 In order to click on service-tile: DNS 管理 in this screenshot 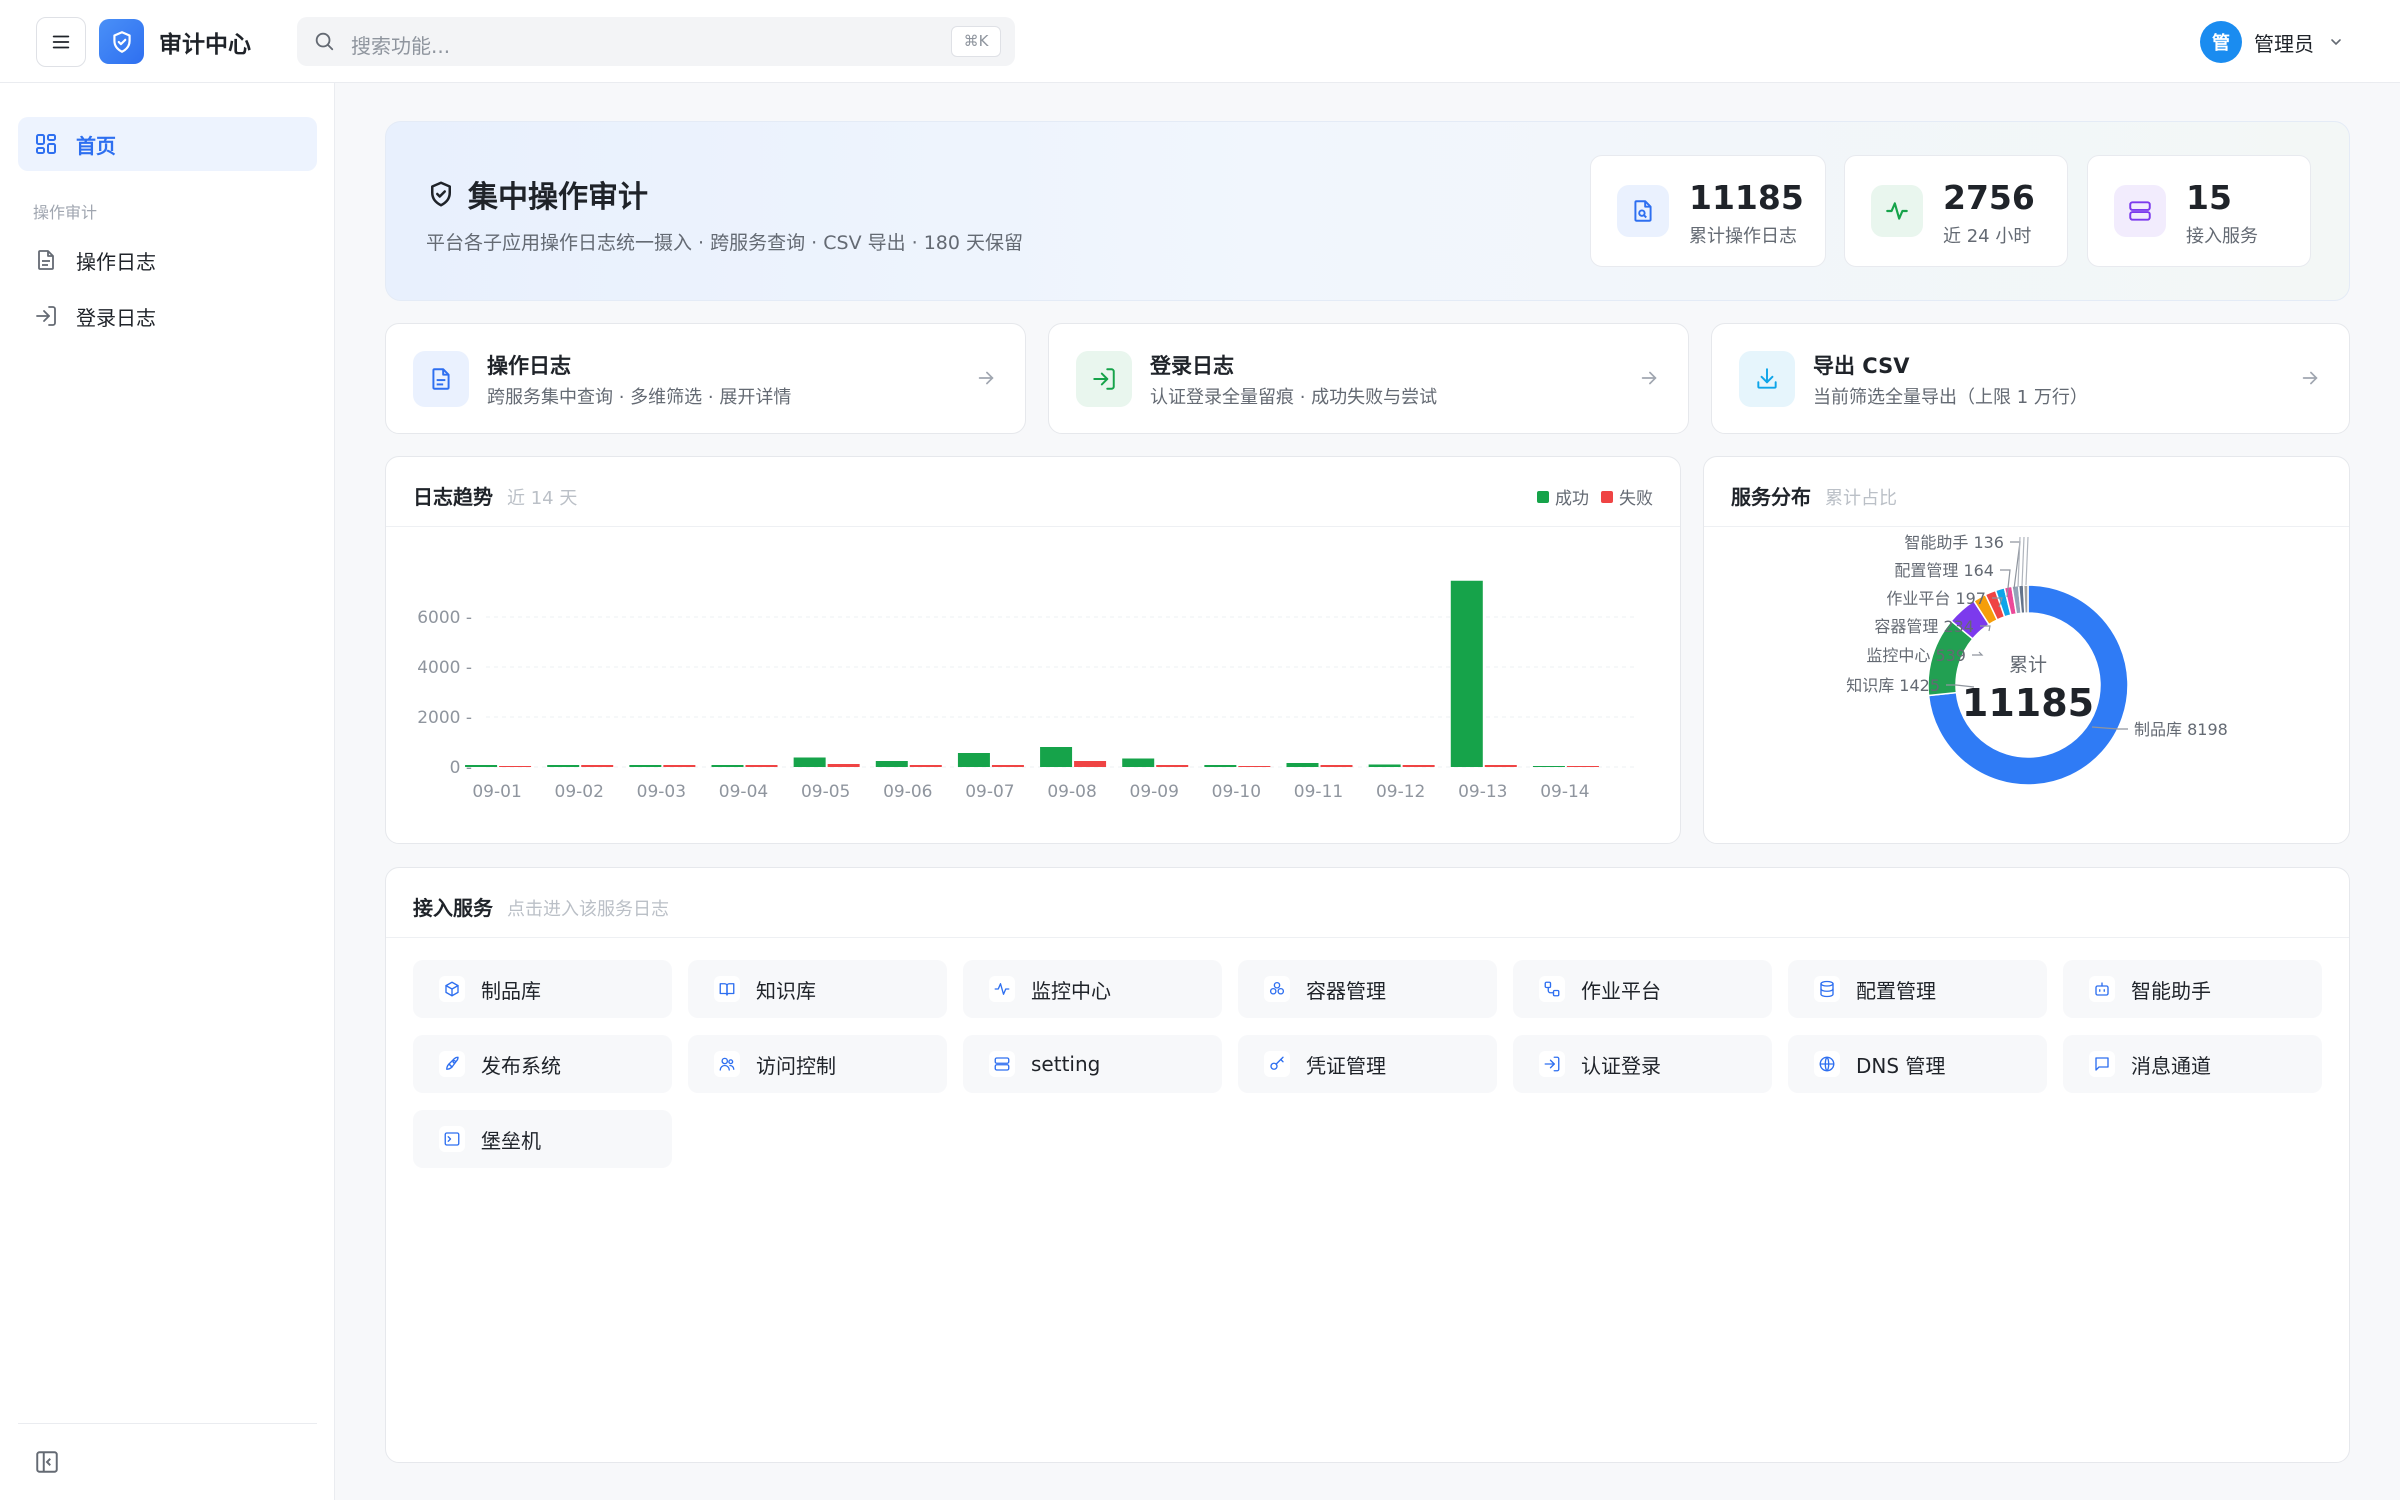, I will do `click(1917, 1064)`.